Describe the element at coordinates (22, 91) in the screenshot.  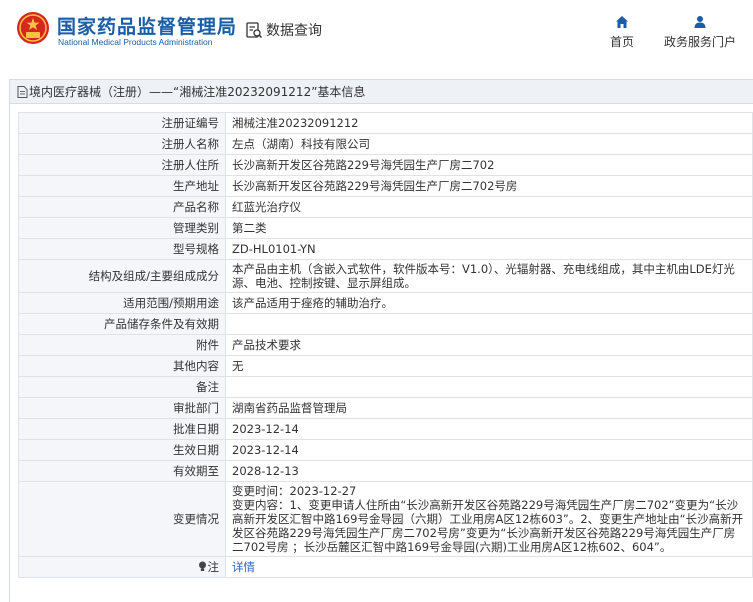
I see `document-icon` at that location.